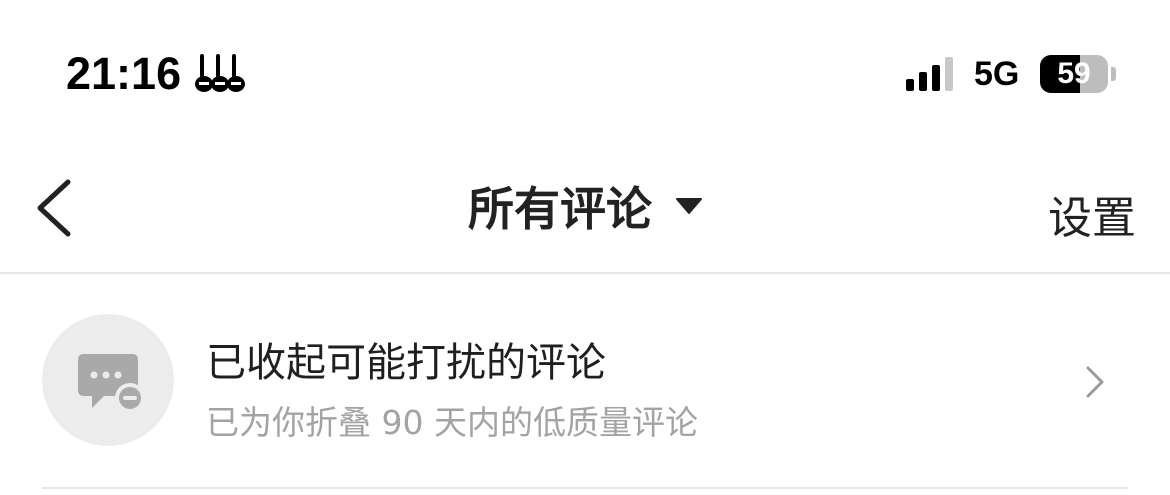 The height and width of the screenshot is (495, 1170). I want to click on battery-icon: 59, so click(1078, 74).